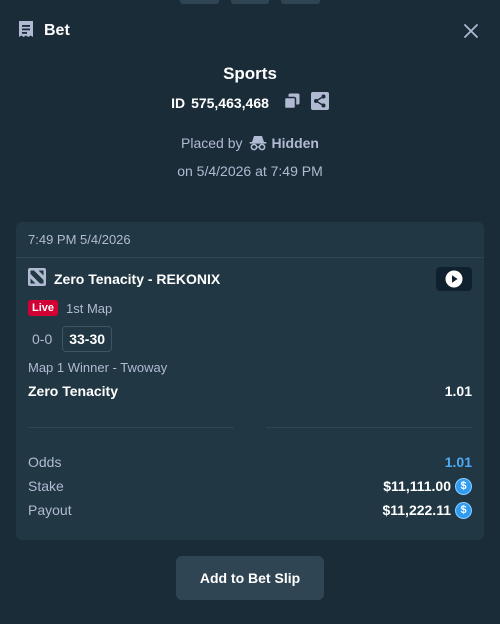 Image resolution: width=500 pixels, height=624 pixels. I want to click on payout-label: Payout, so click(50, 510).